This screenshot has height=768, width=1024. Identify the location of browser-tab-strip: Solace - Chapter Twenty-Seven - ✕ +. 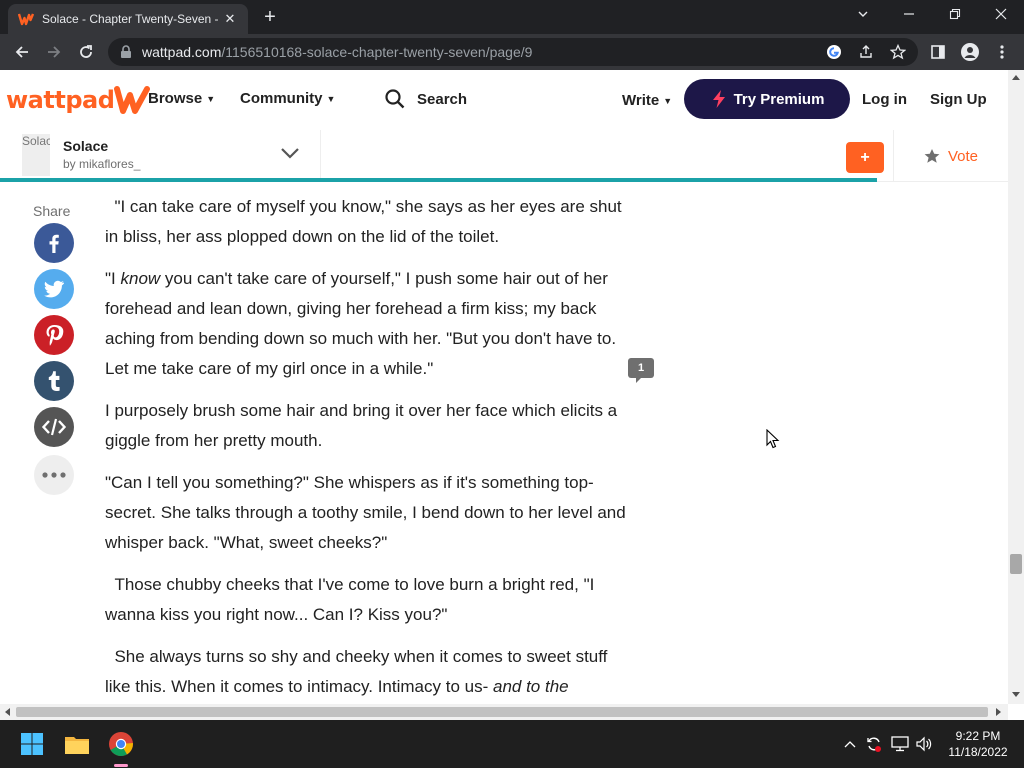
(512, 17).